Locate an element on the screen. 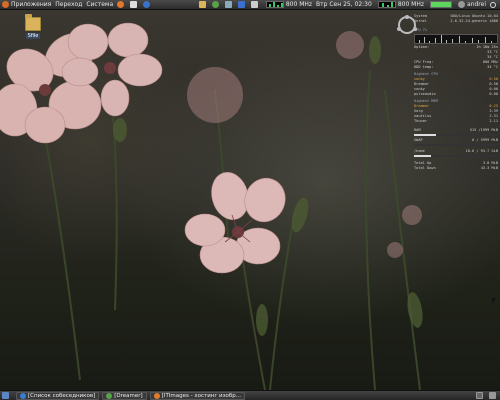 The height and width of the screenshot is (400, 500). workspace-icon is located at coordinates (479, 395).